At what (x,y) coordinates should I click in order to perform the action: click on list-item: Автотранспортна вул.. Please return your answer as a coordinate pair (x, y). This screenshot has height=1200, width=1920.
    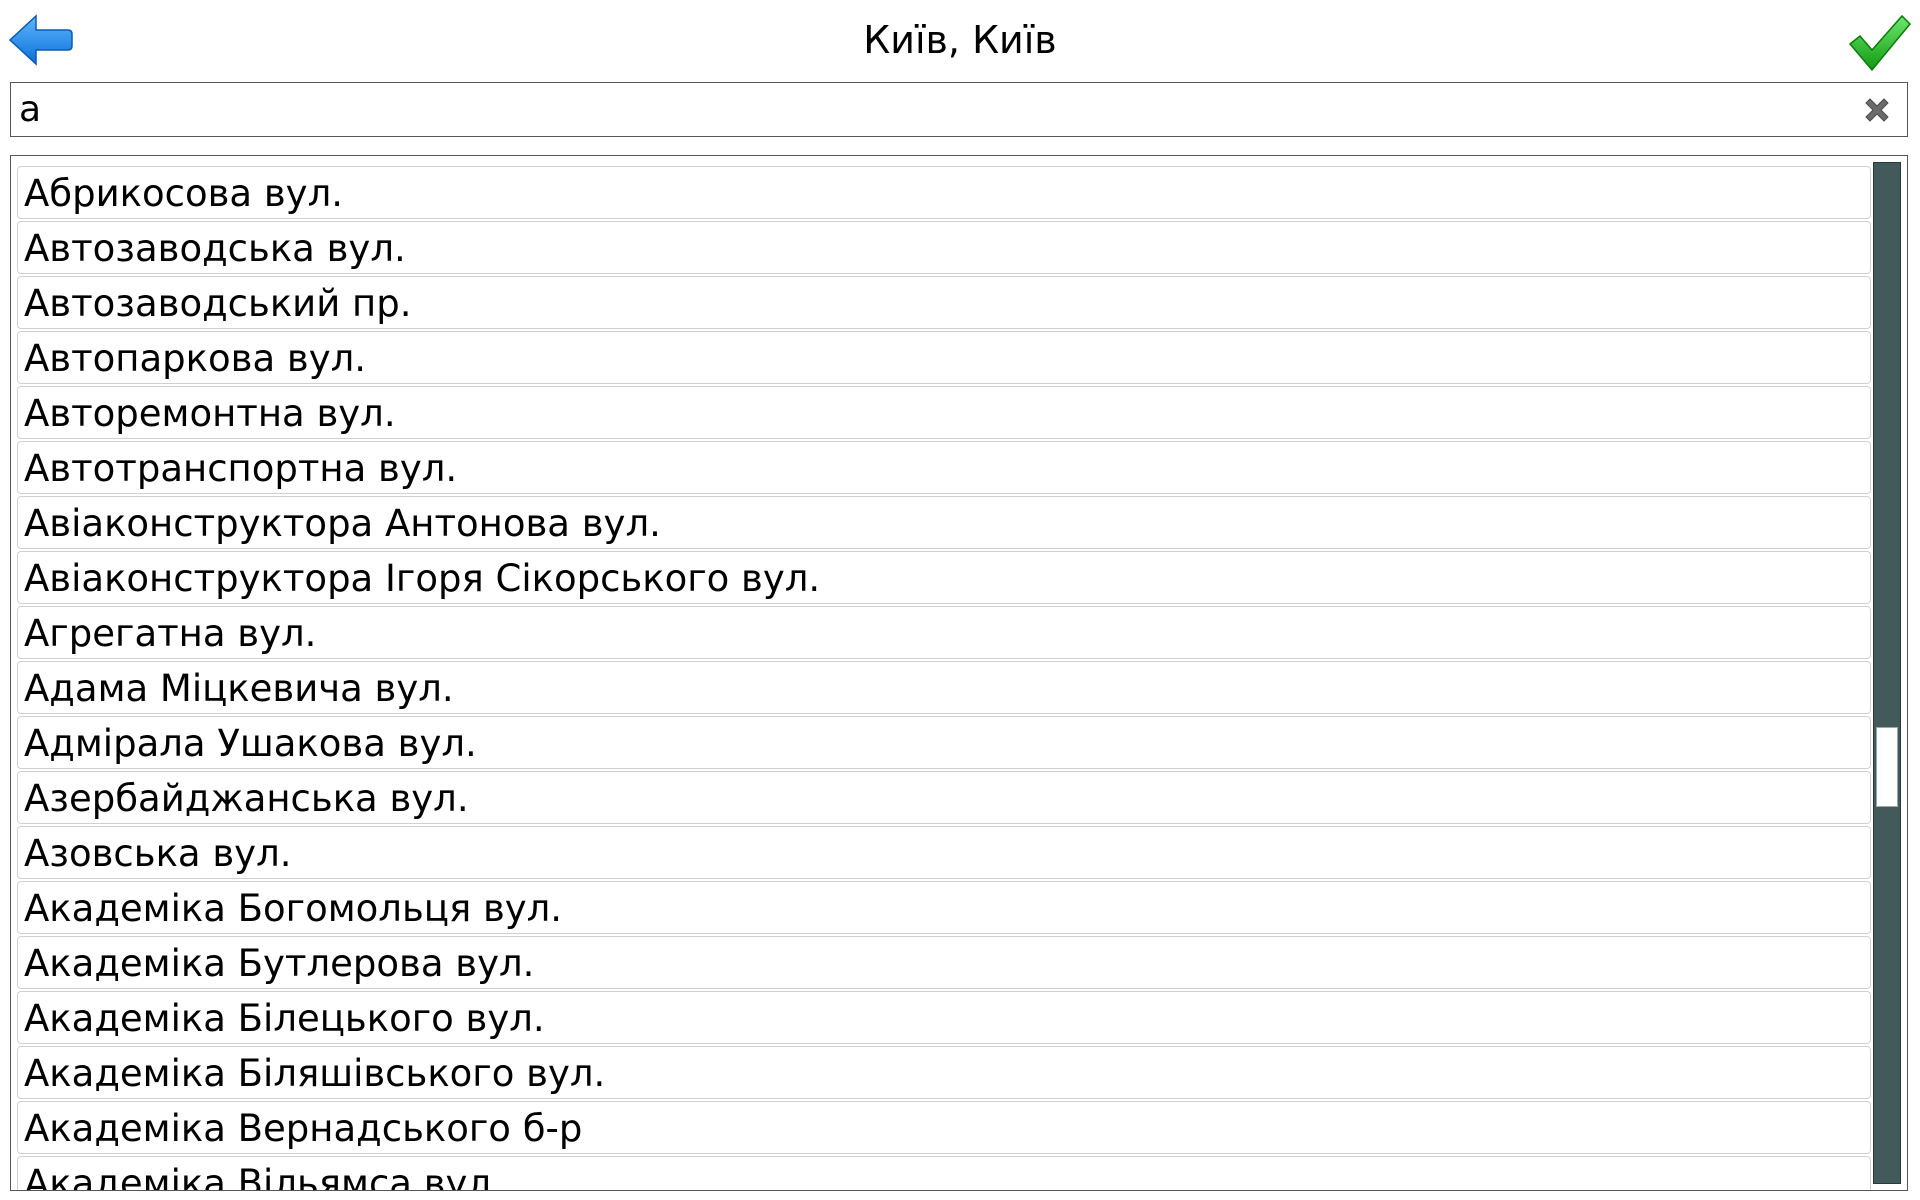
    Looking at the image, I should click on (944, 467).